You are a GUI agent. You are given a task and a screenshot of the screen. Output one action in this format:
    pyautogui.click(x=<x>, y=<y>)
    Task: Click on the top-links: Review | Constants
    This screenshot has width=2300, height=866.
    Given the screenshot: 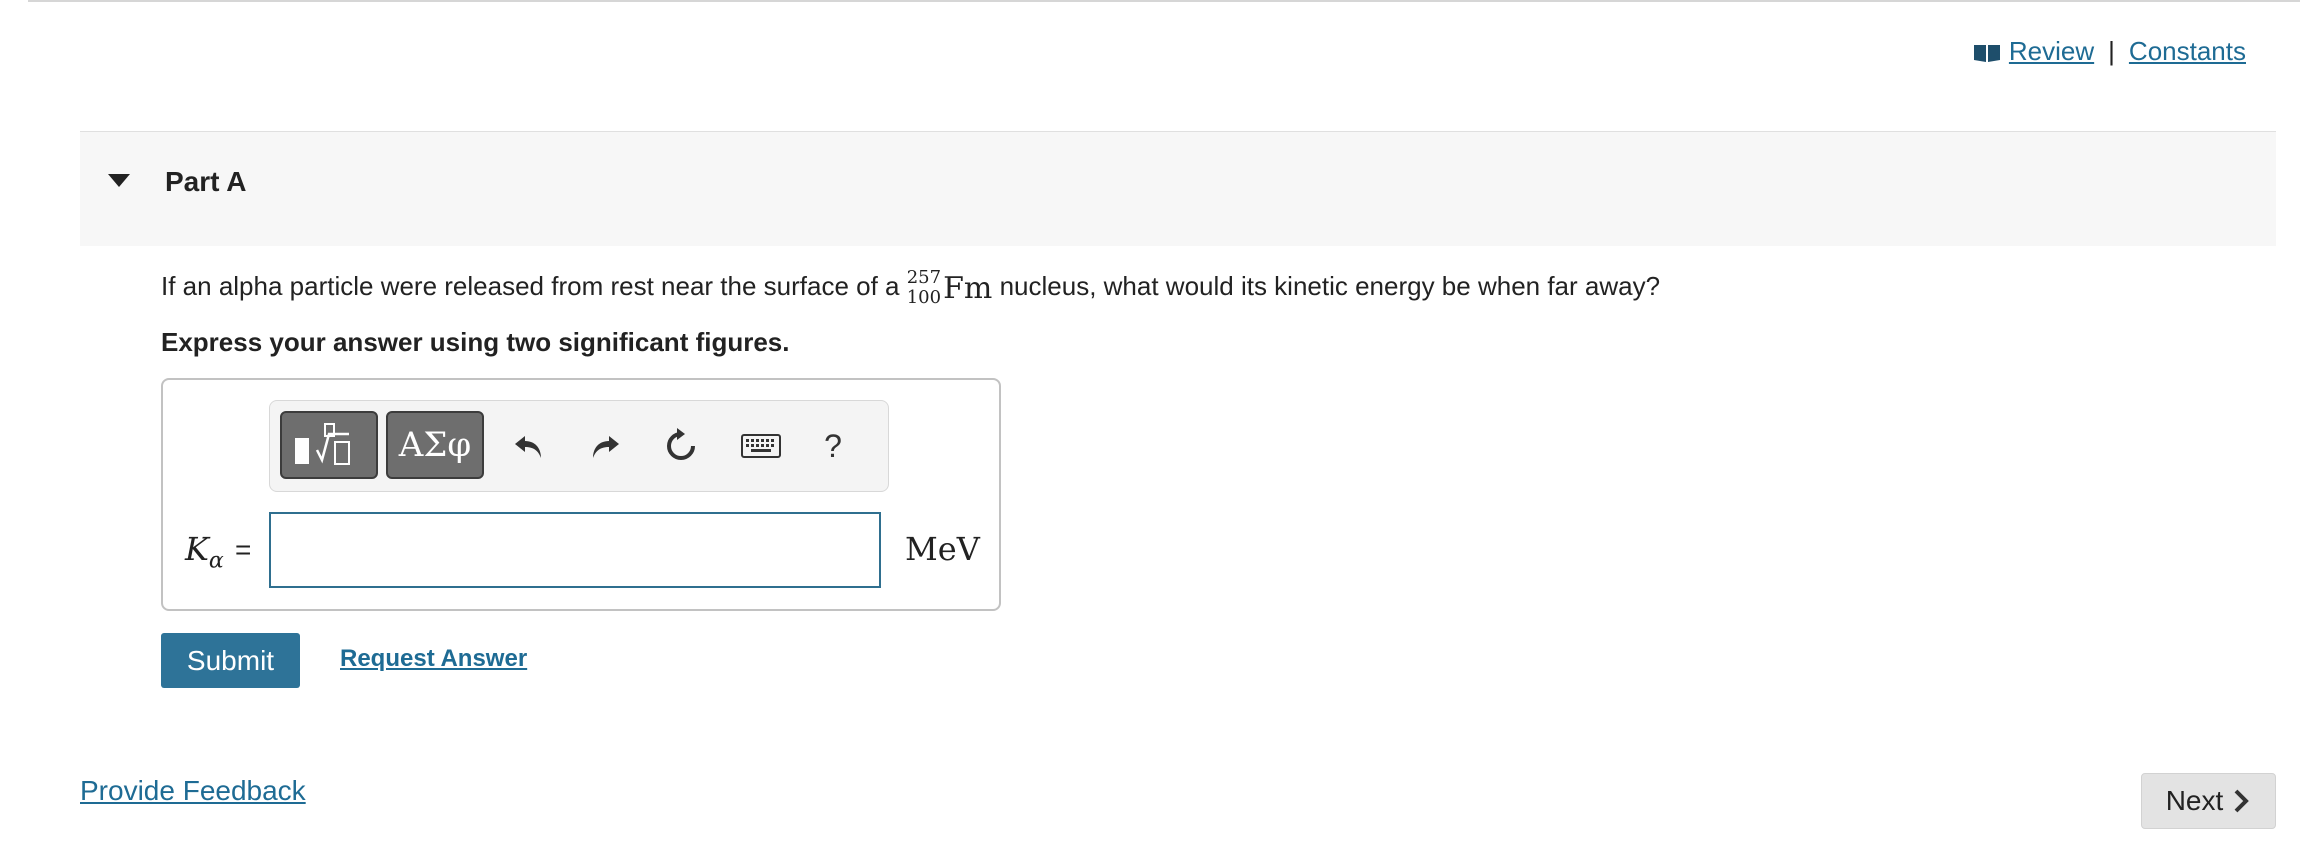 What is the action you would take?
    pyautogui.click(x=2109, y=51)
    